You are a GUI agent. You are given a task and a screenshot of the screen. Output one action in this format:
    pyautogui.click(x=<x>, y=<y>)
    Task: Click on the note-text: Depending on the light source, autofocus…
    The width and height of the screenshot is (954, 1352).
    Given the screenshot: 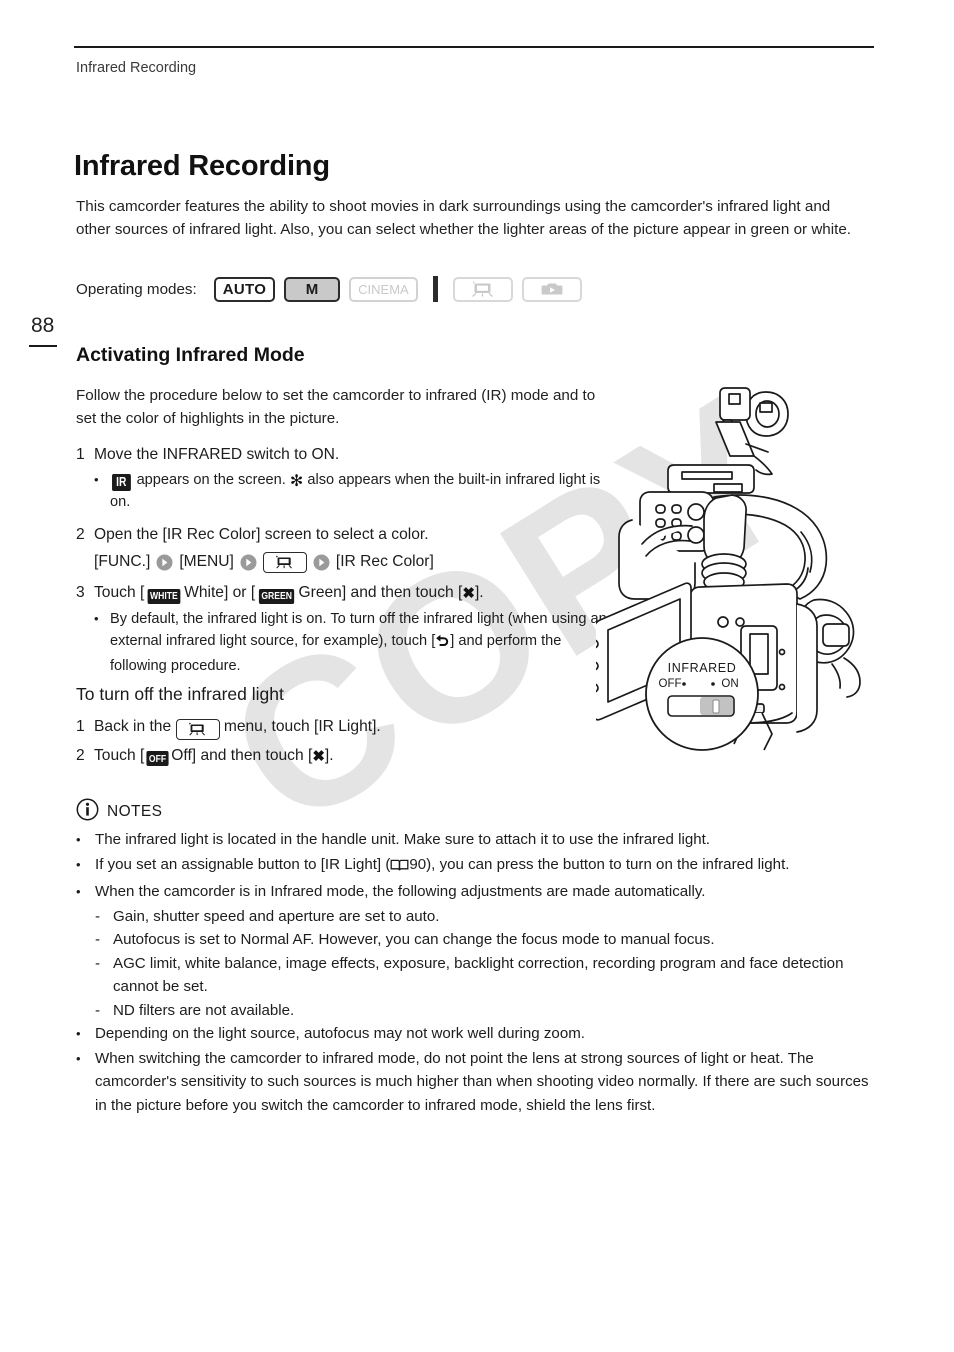 What is the action you would take?
    pyautogui.click(x=340, y=1033)
    